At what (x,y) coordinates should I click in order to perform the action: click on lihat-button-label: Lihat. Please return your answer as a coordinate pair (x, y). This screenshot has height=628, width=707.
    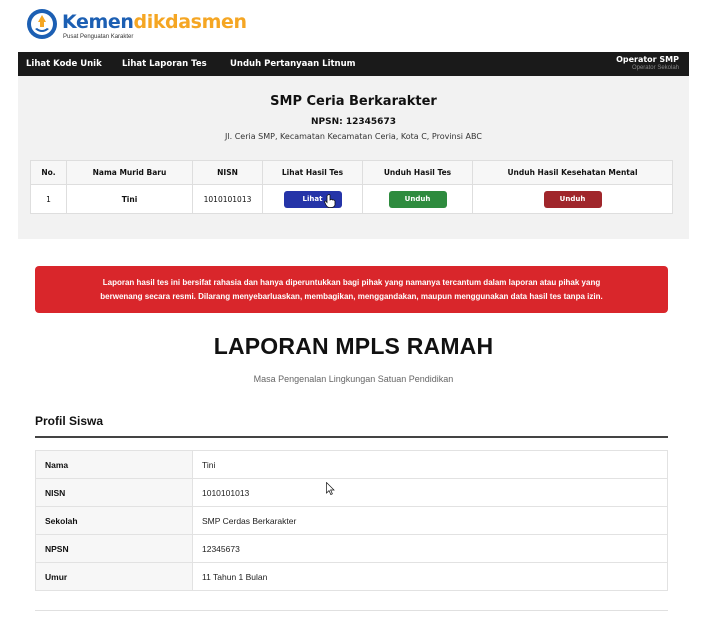
    Looking at the image, I should click on (312, 198).